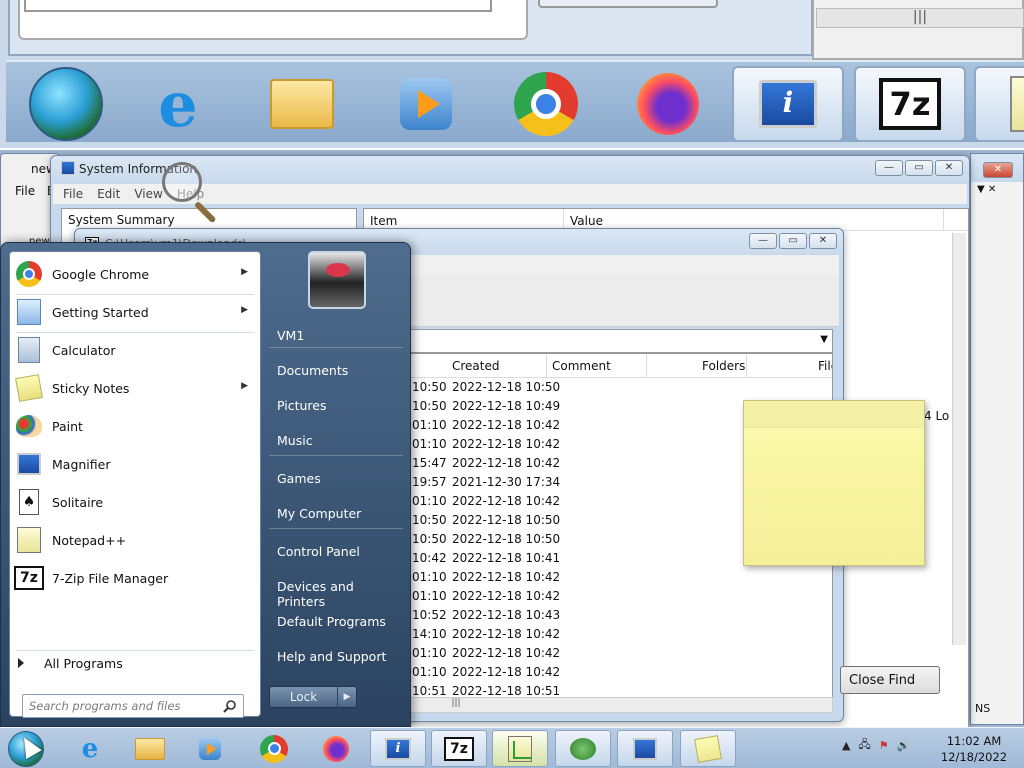 The width and height of the screenshot is (1024, 768). What do you see at coordinates (304, 697) in the screenshot?
I see `lock-label: Lock` at bounding box center [304, 697].